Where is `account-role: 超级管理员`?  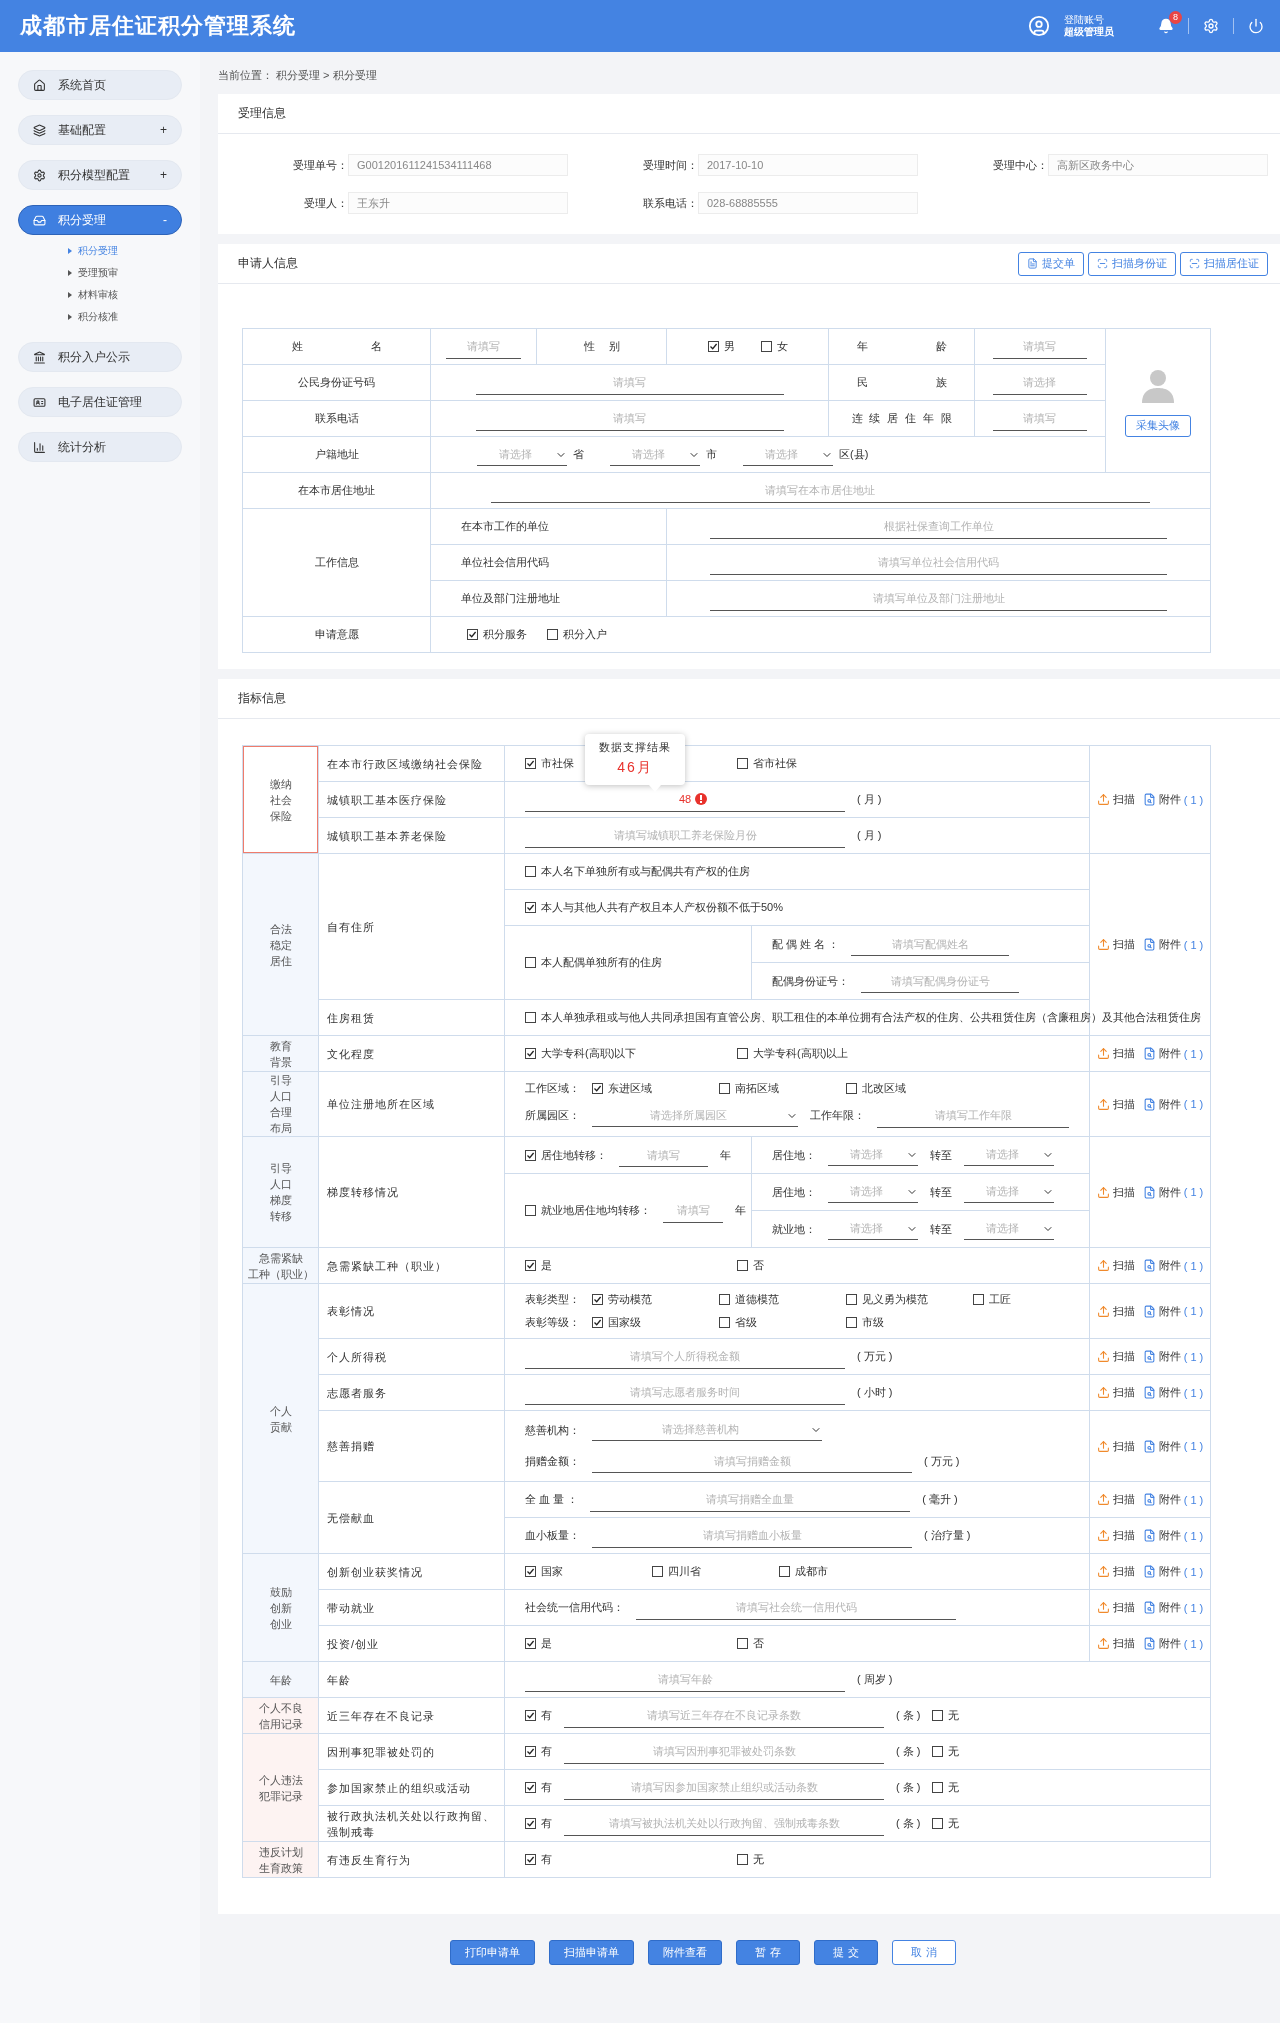
account-role: 超级管理员 is located at coordinates (1089, 32).